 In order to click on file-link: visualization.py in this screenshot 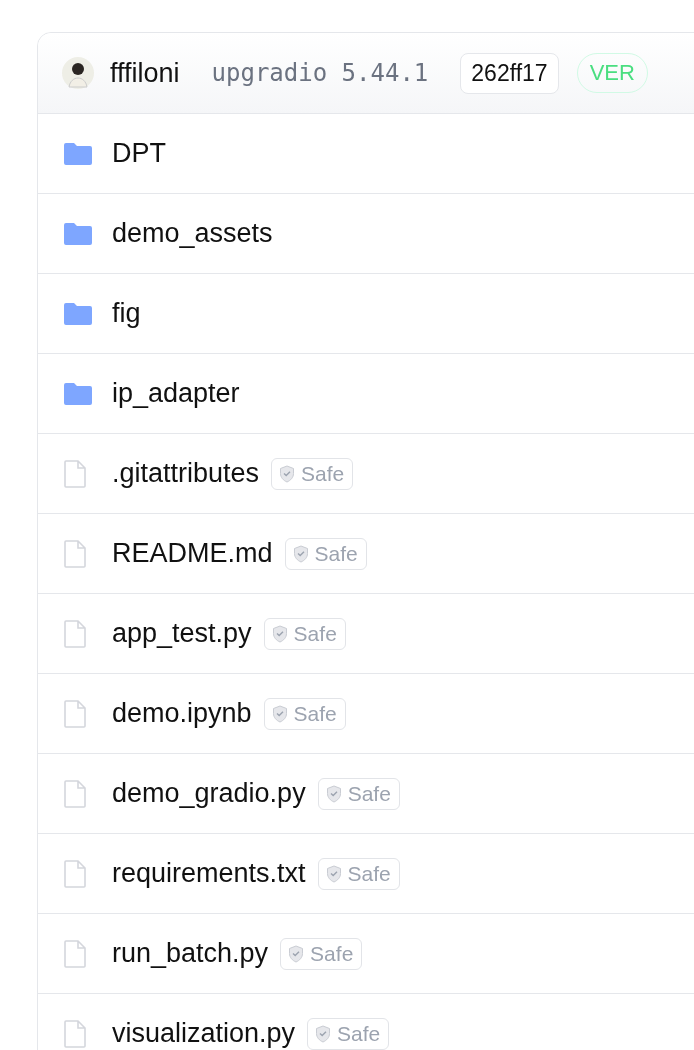, I will do `click(204, 1033)`.